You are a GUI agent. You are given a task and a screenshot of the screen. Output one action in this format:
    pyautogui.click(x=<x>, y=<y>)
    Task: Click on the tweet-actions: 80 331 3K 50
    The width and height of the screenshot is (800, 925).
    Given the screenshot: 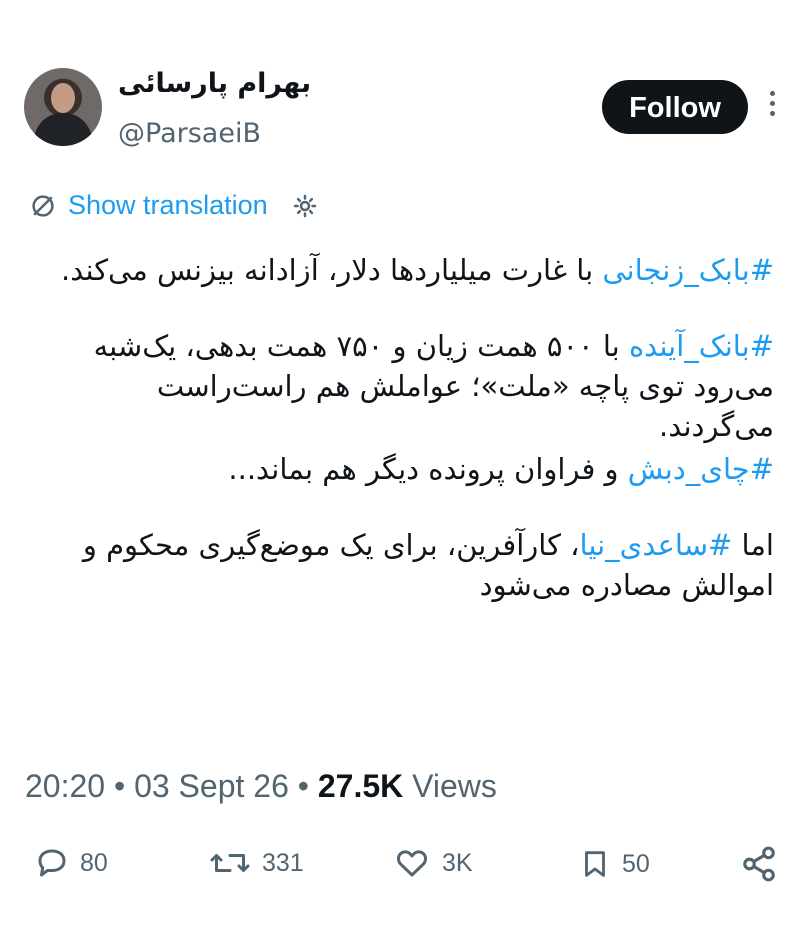 What is the action you would take?
    pyautogui.click(x=400, y=870)
    